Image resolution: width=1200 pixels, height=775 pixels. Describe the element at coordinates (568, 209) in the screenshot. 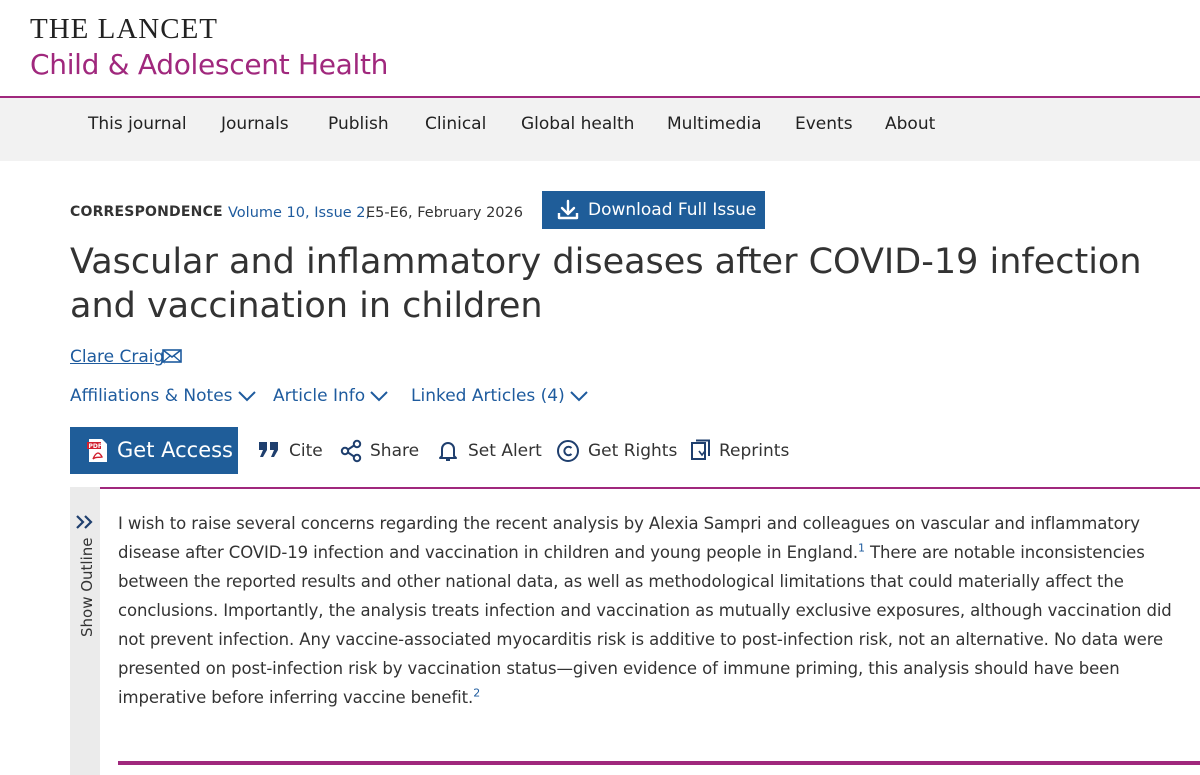

I see `download-icon` at that location.